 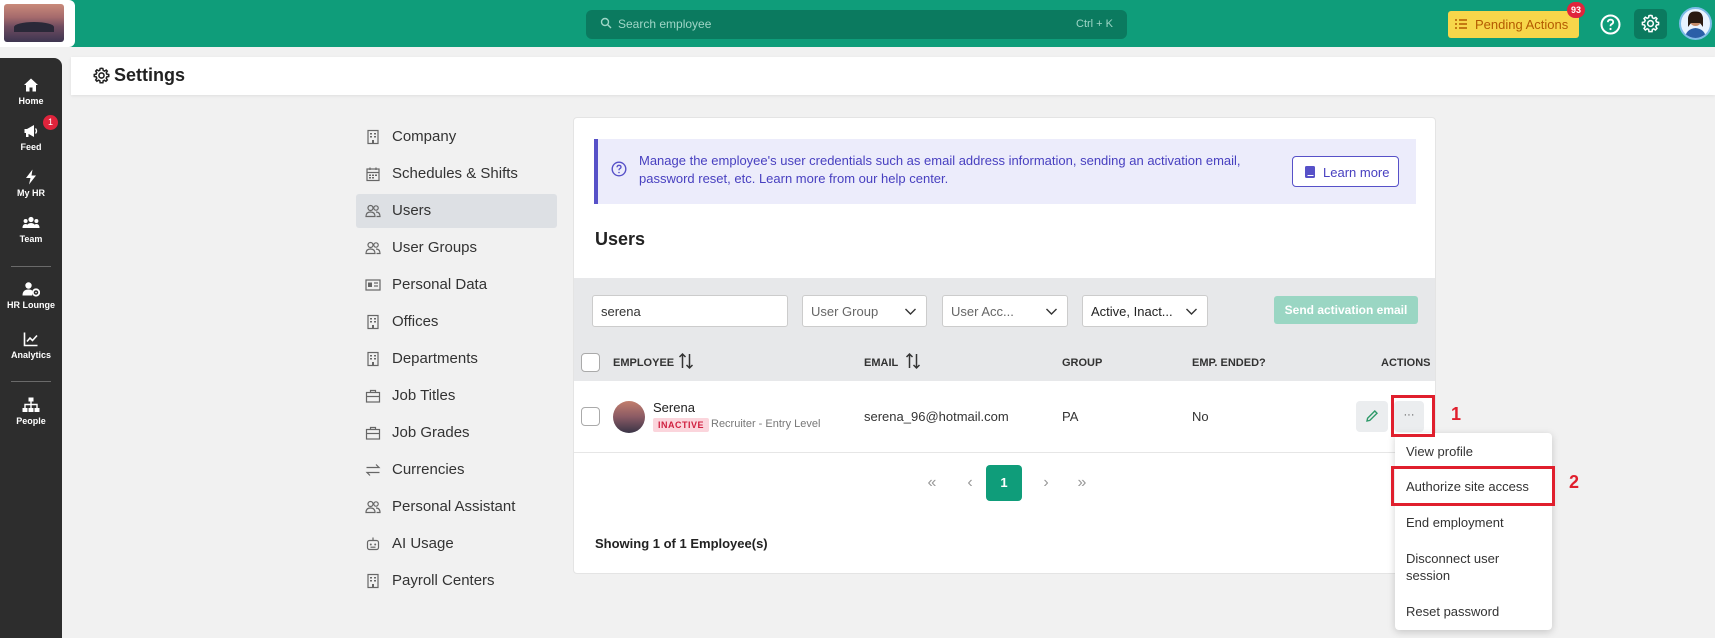 I want to click on menu-item-label: Job Grades, so click(x=431, y=432).